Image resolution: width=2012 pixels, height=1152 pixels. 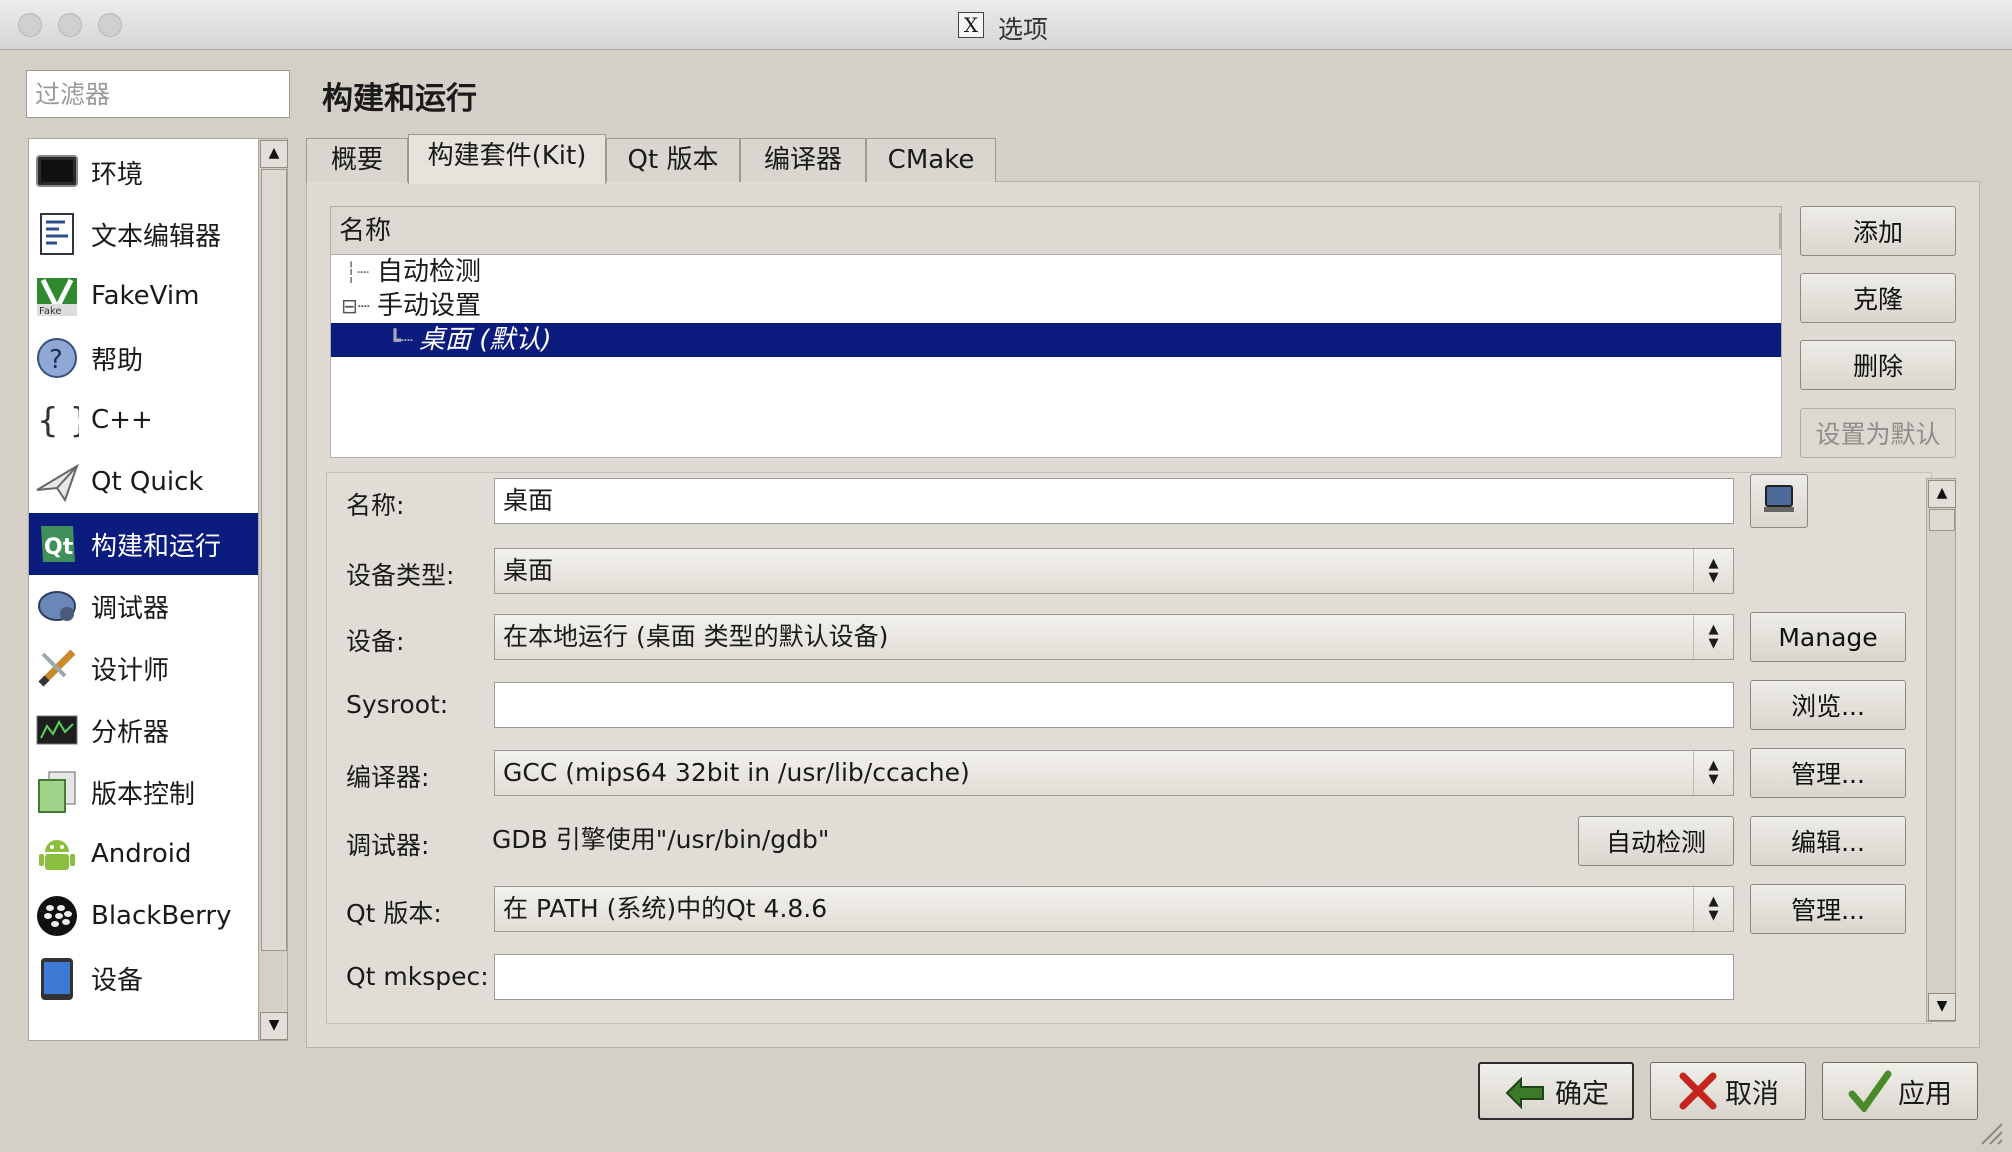 I want to click on tree-branch-line: ┆┈, so click(x=357, y=272).